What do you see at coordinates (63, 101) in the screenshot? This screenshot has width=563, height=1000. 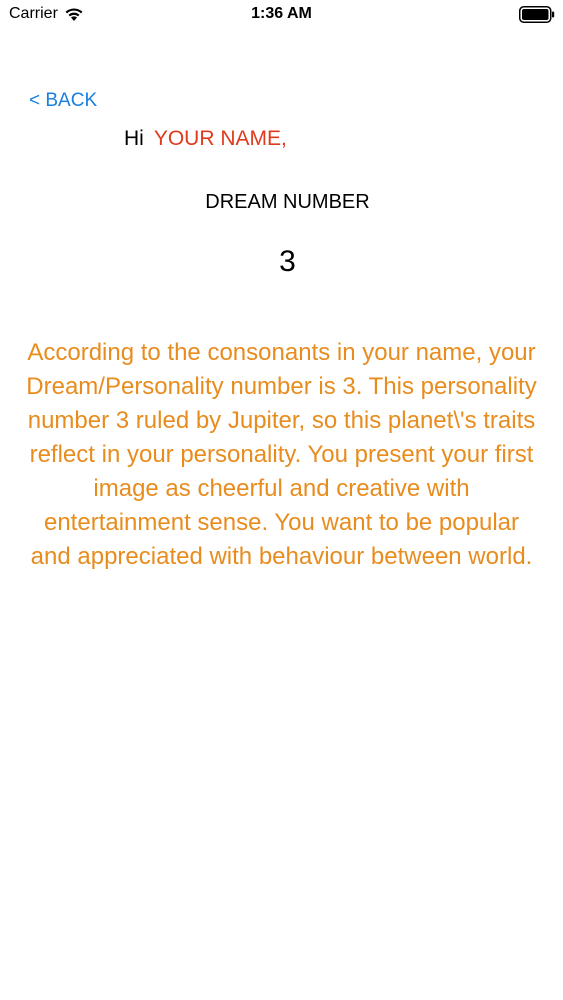 I see `back-button: < BACK` at bounding box center [63, 101].